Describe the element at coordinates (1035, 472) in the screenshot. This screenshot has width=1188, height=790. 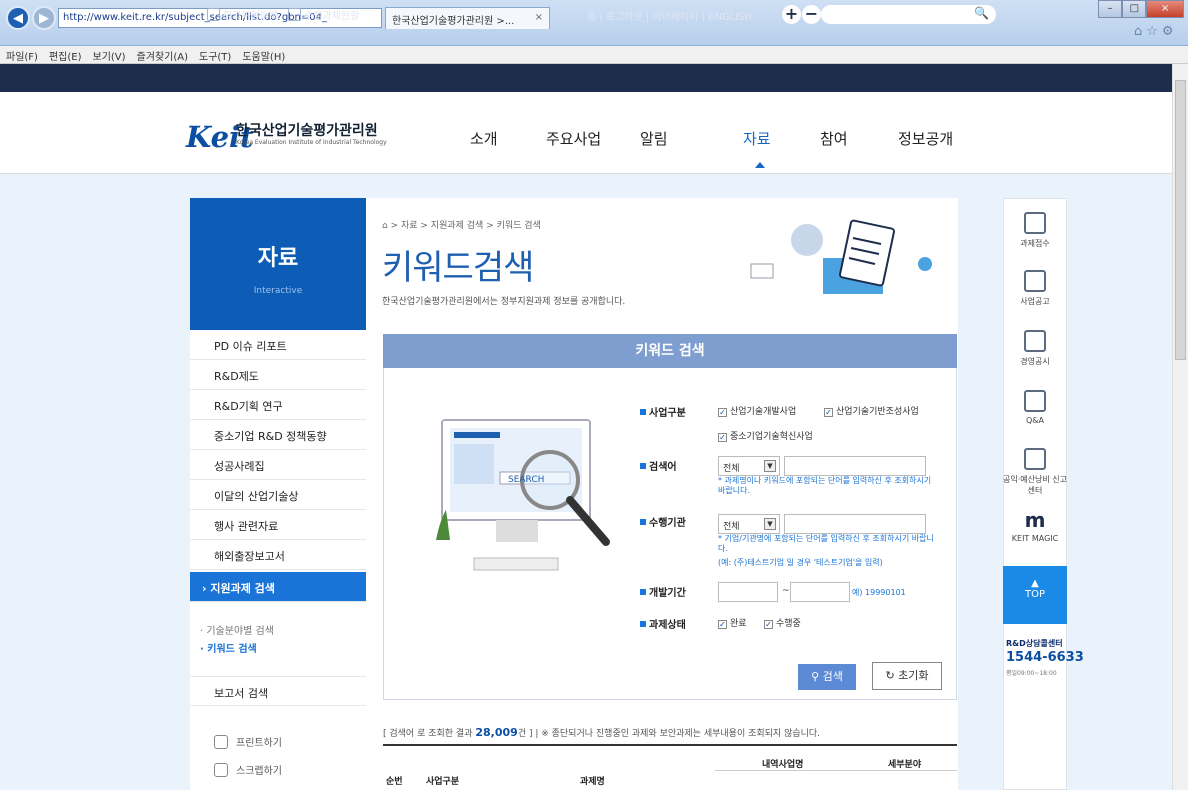
I see `quick-report-center: 공익·예산낭비 신고센터` at that location.